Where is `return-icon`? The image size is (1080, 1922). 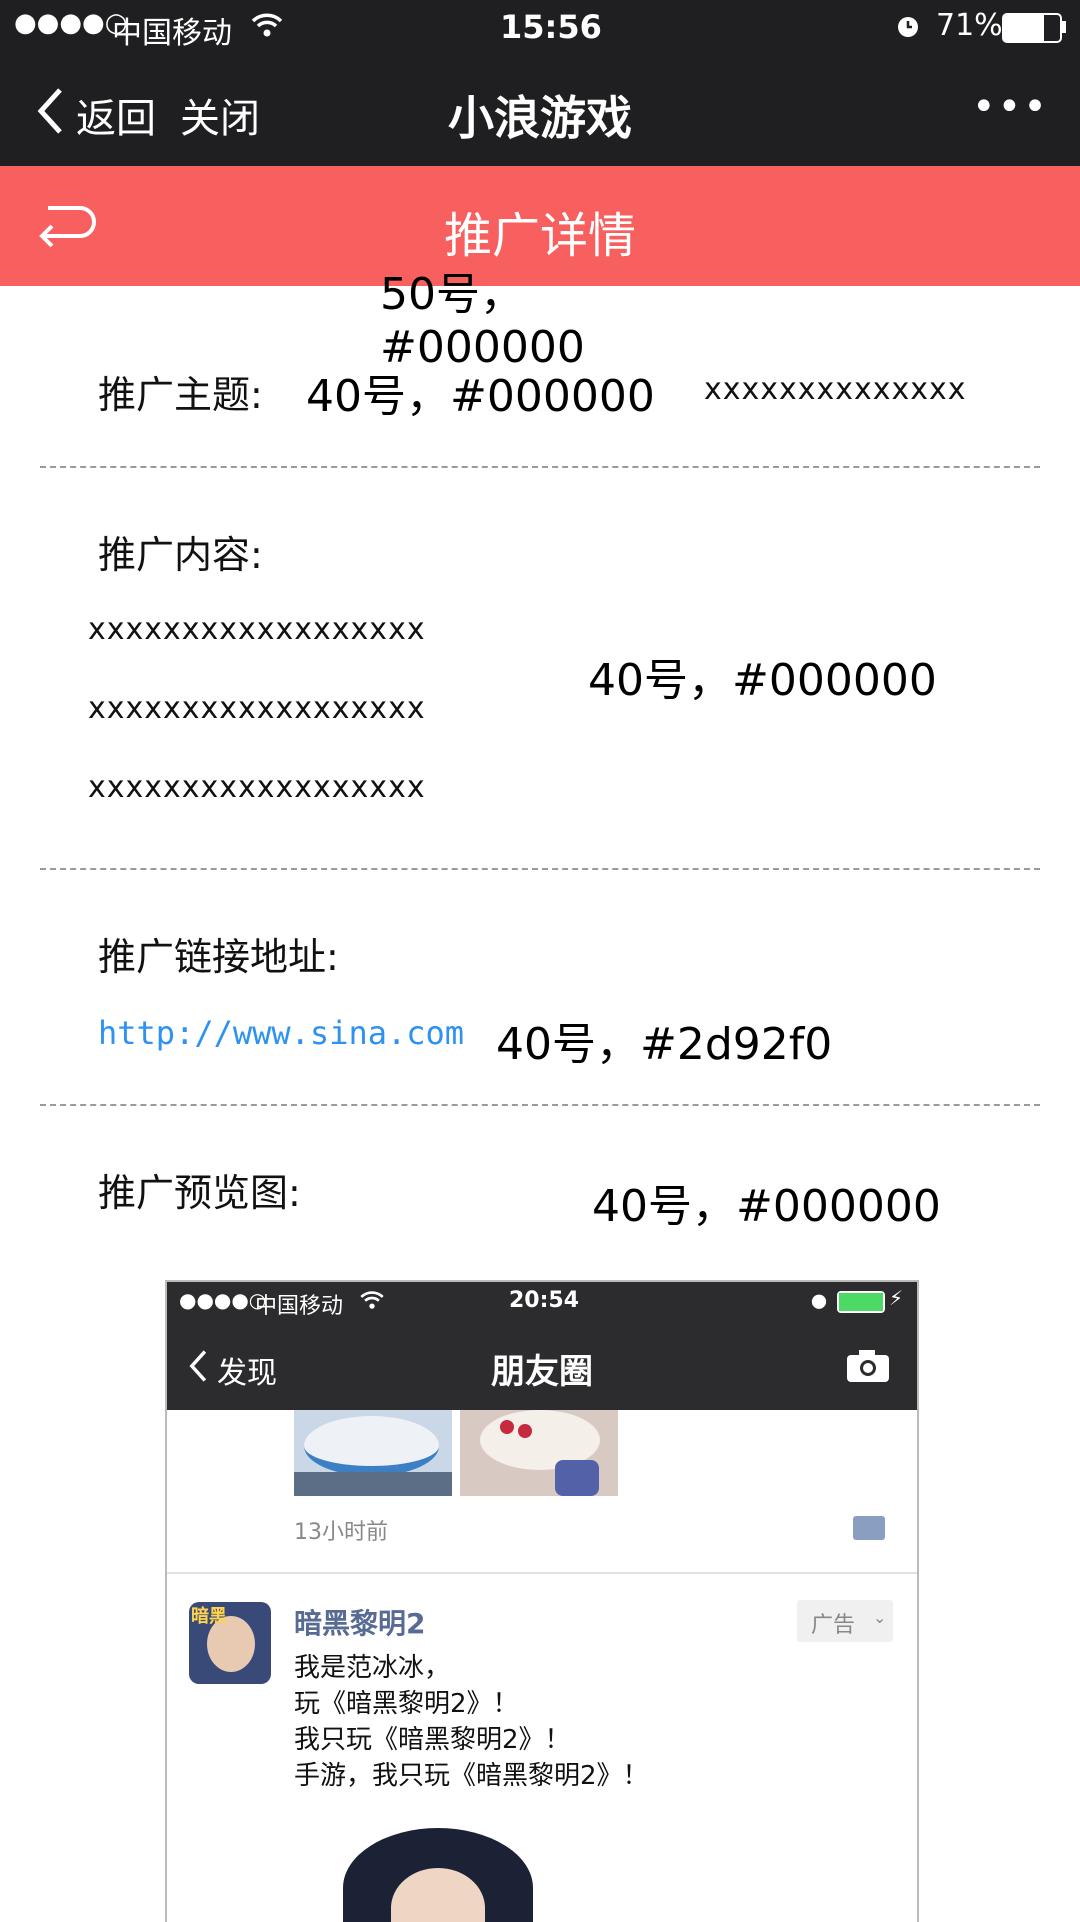 return-icon is located at coordinates (67, 226).